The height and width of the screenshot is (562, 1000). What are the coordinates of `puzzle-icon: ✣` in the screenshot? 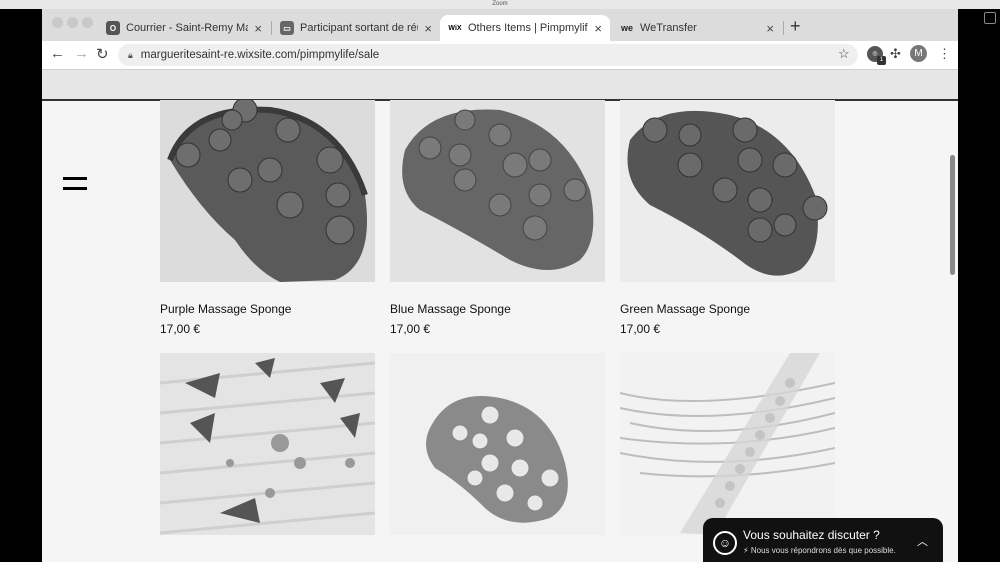 It's located at (895, 54).